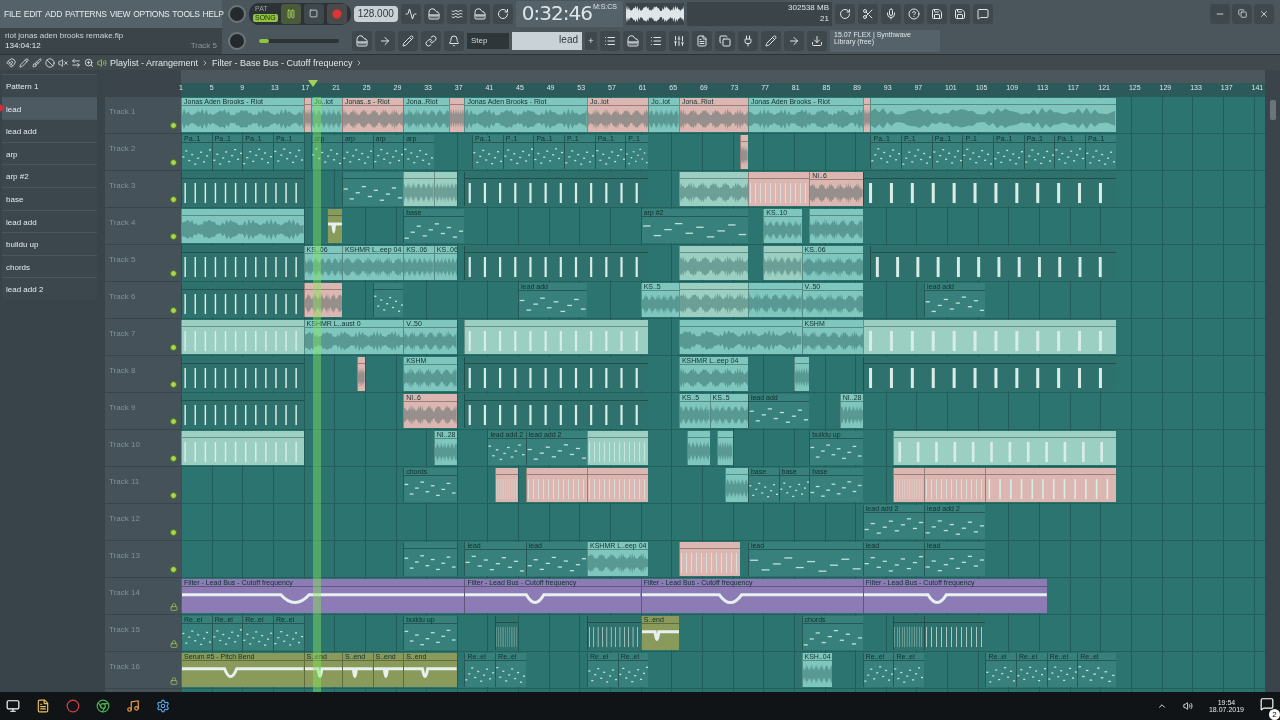 This screenshot has width=1280, height=720. Describe the element at coordinates (49, 288) in the screenshot. I see `pattern-item: lead add 2` at that location.